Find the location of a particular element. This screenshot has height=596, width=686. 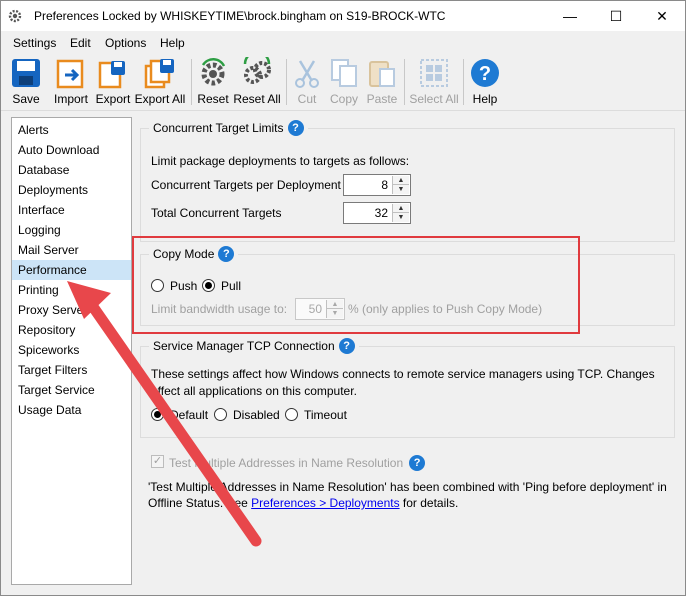

total-stepper: 32 ▲ ▼ is located at coordinates (377, 213).